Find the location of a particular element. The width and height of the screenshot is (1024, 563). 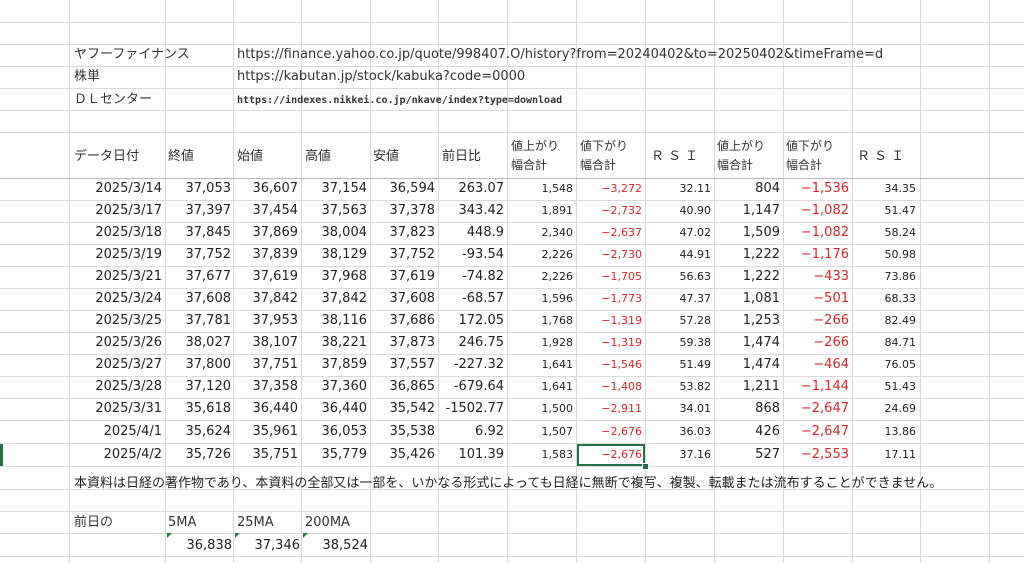

cell-date: 2025/3/28 is located at coordinates (115, 387).